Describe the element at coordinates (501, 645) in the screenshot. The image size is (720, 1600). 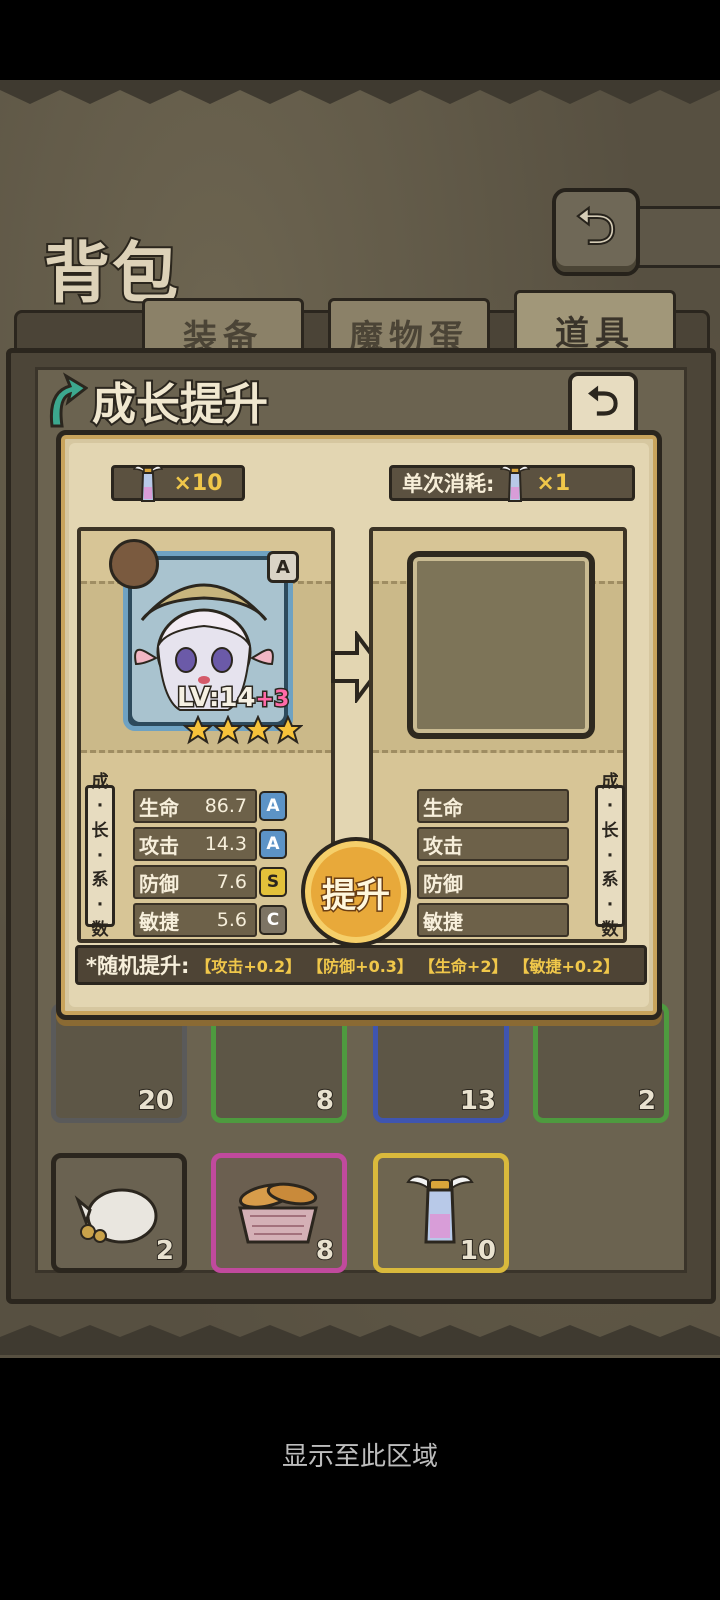
I see `result-preview-slot` at that location.